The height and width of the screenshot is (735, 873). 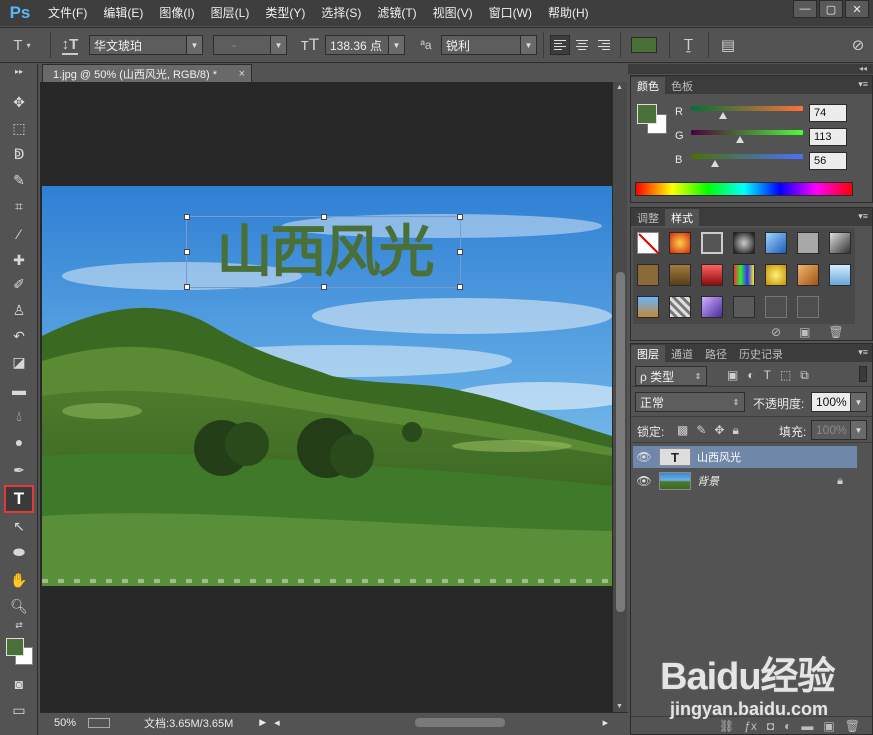 I want to click on warp-text-icon: Ꭲ̰, so click(x=689, y=45).